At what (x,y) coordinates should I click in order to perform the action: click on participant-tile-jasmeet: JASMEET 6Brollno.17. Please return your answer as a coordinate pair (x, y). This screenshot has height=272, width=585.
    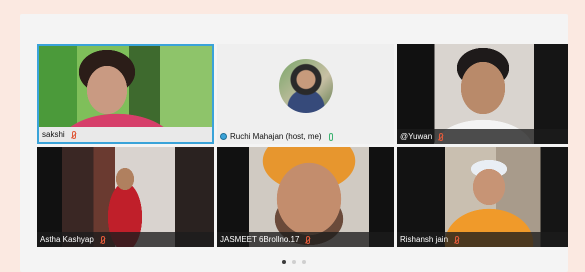
    Looking at the image, I should click on (305, 197).